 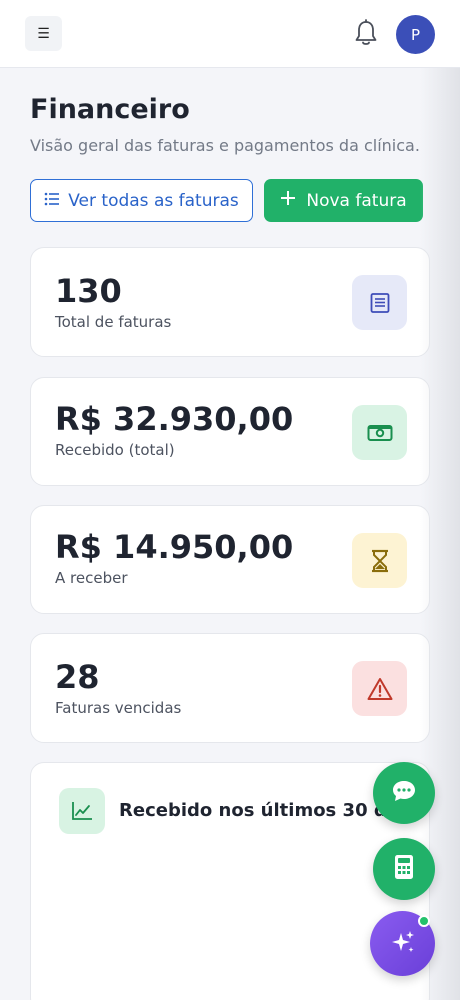 What do you see at coordinates (424, 921) in the screenshot?
I see `online-status-dot` at bounding box center [424, 921].